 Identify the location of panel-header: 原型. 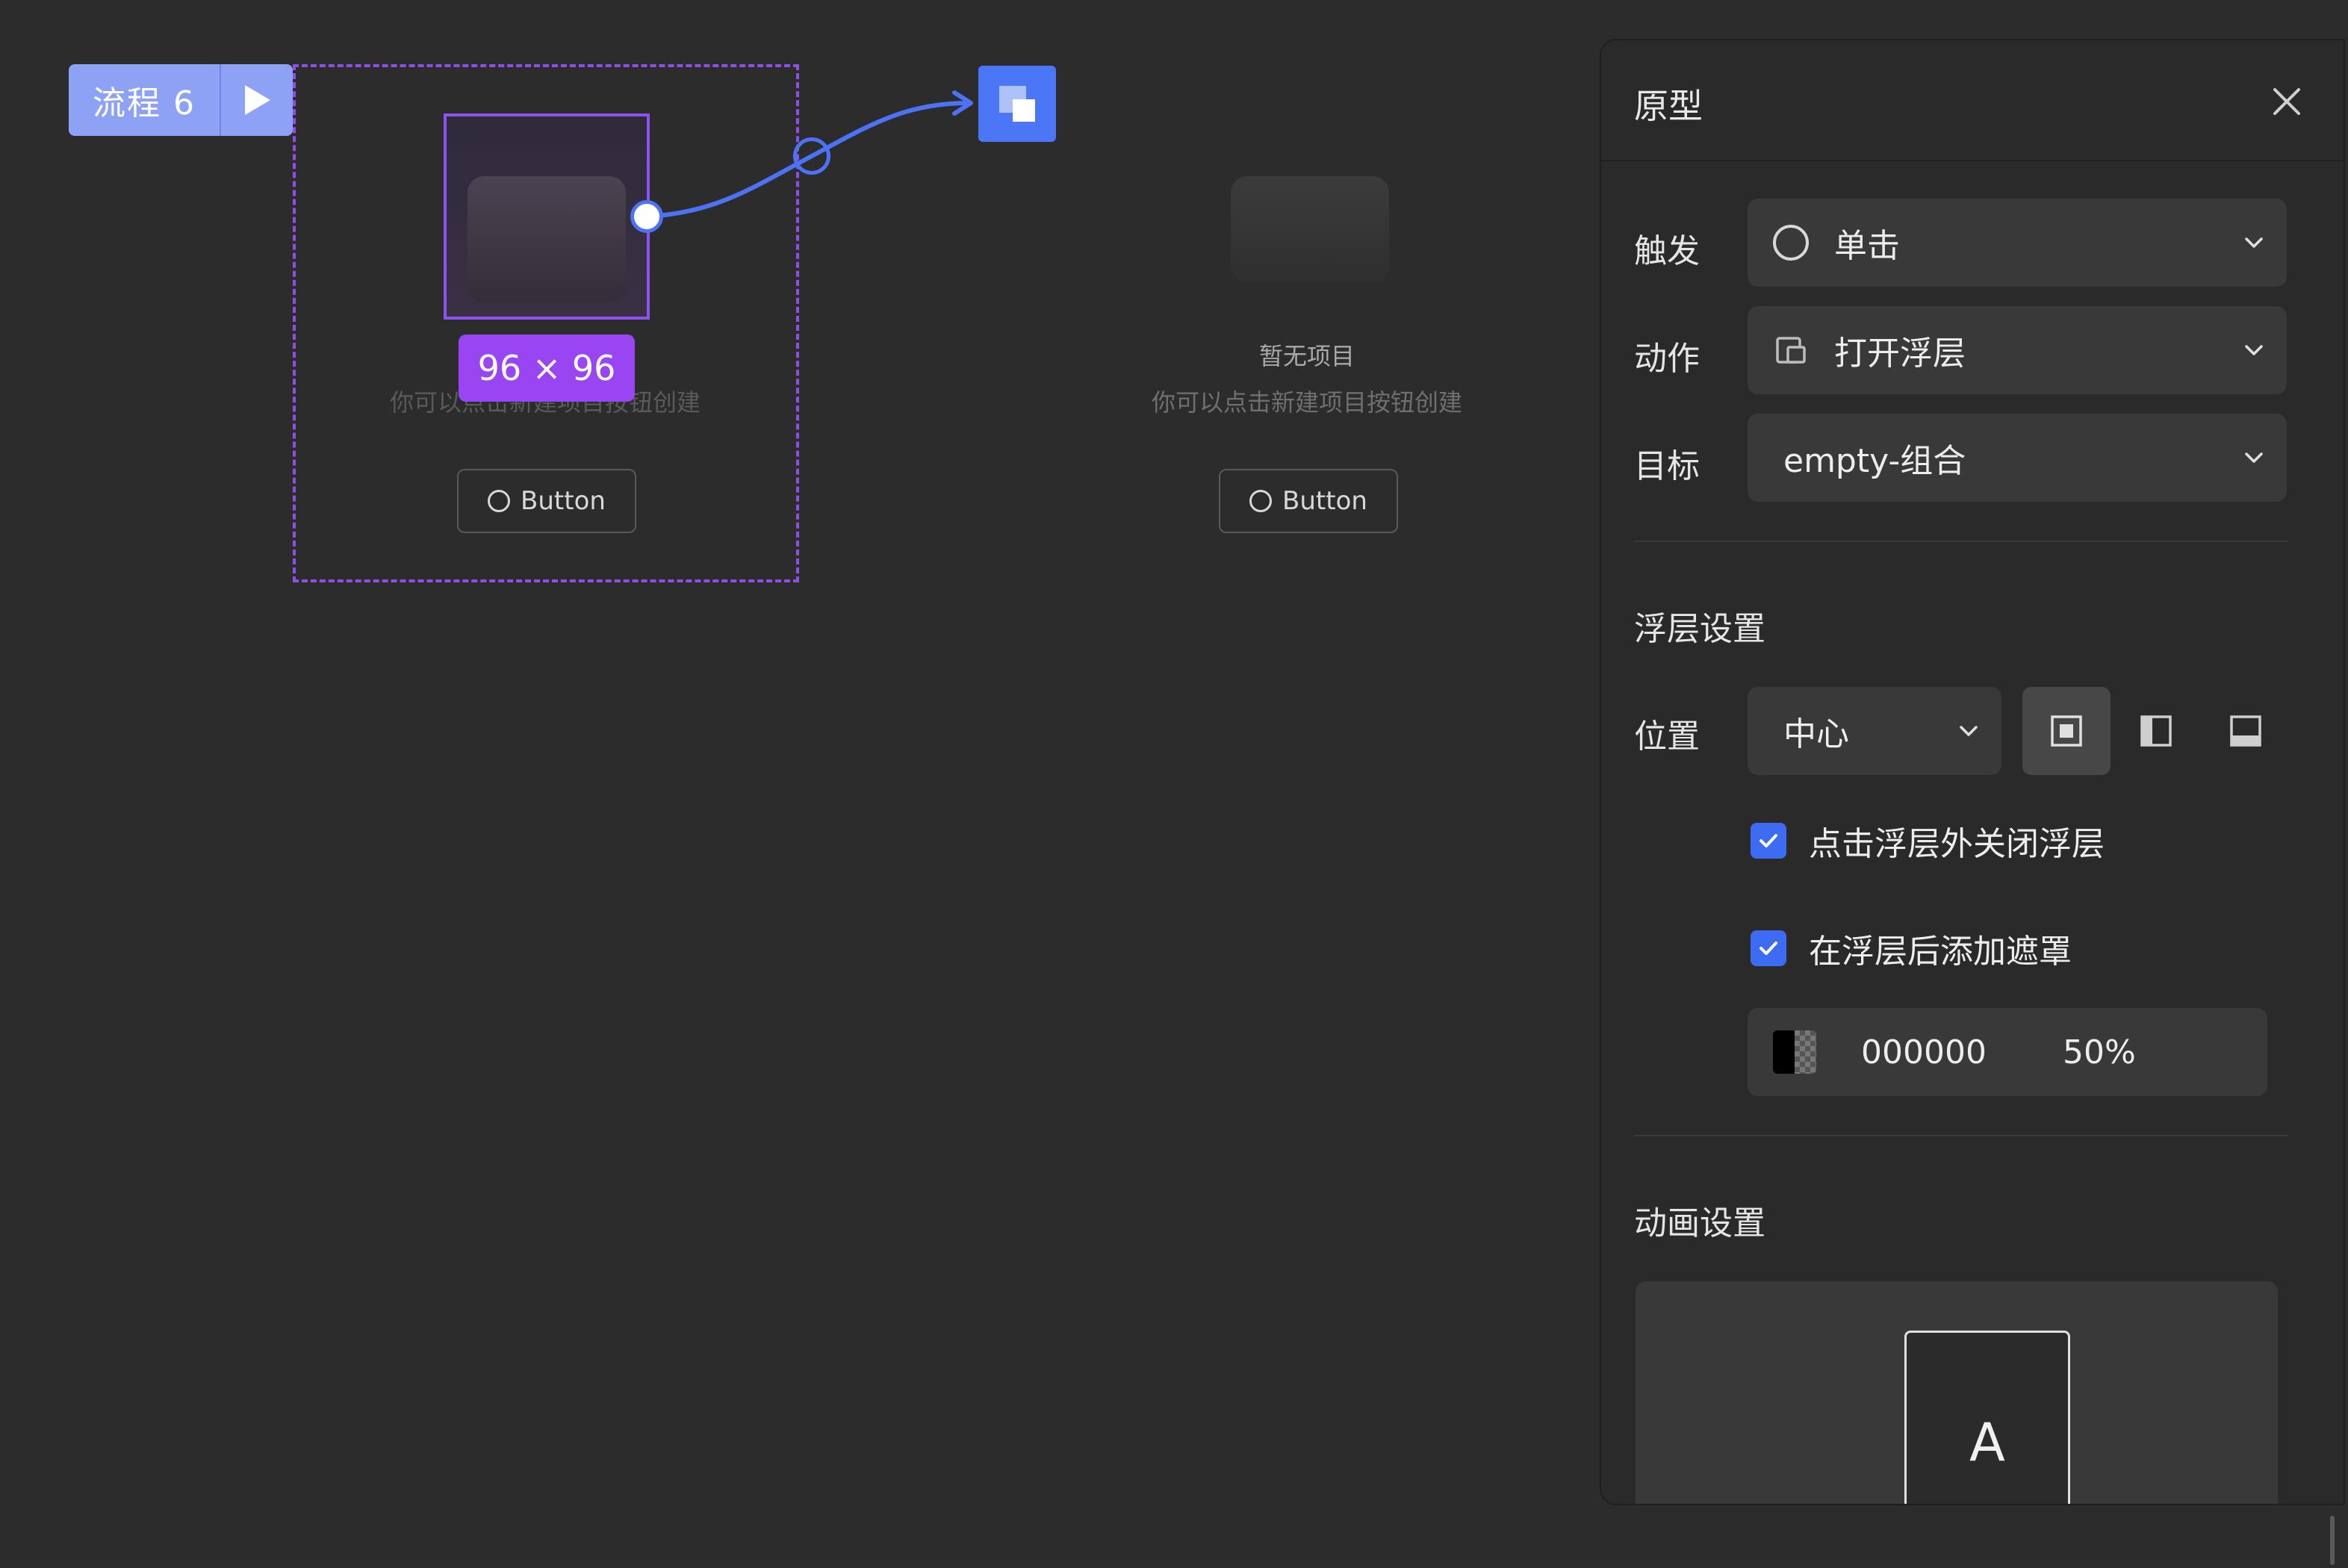
(1972, 100).